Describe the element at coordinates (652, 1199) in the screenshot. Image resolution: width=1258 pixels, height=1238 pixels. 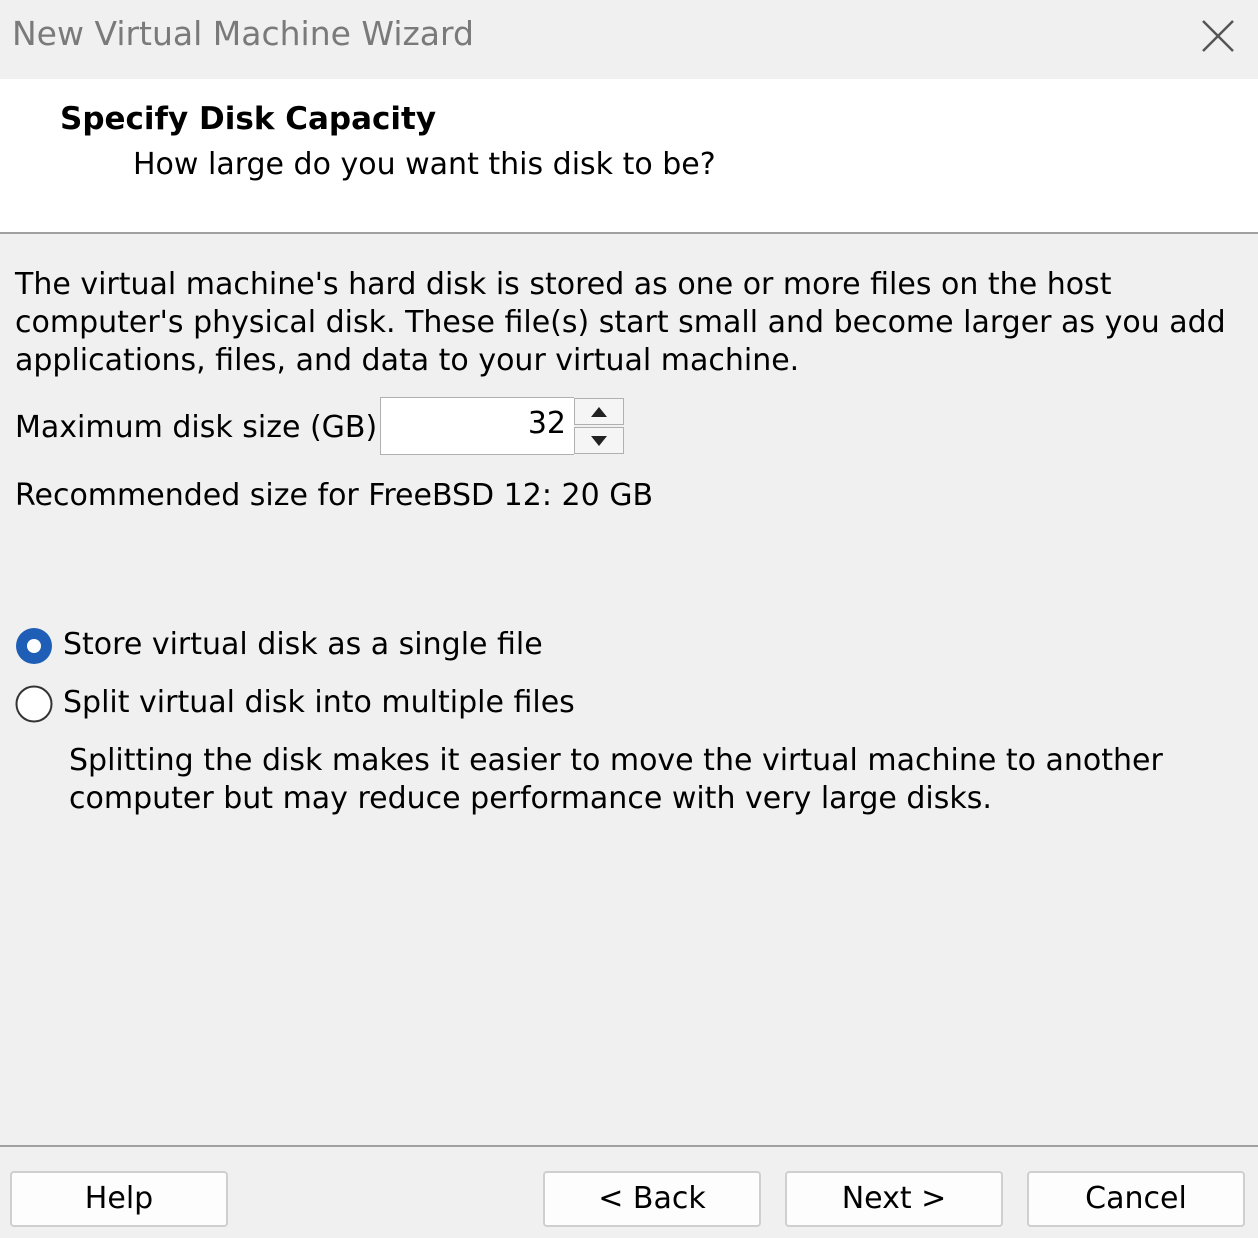
I see `back-button: < Back` at that location.